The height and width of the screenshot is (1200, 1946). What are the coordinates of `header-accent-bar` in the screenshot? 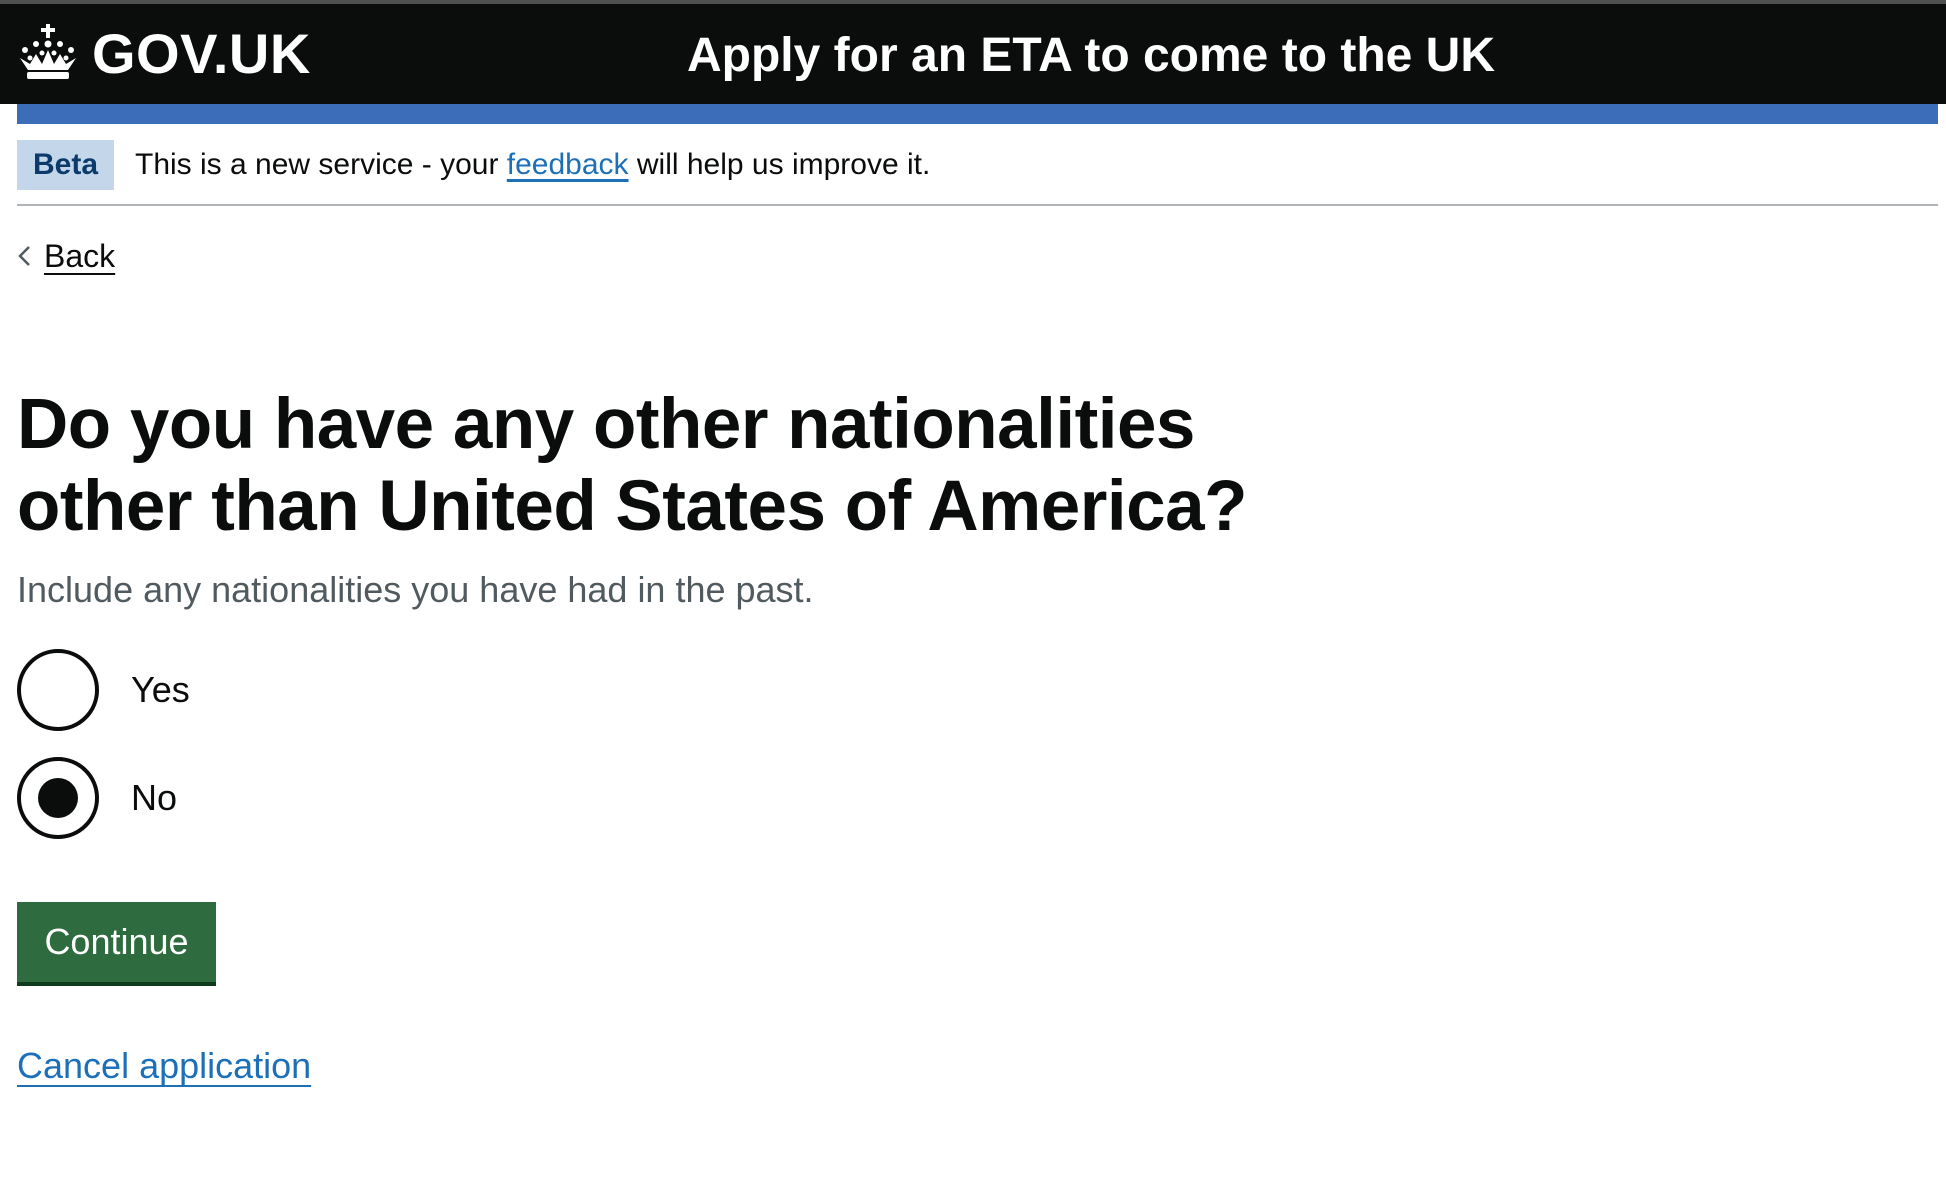 It's located at (977, 114).